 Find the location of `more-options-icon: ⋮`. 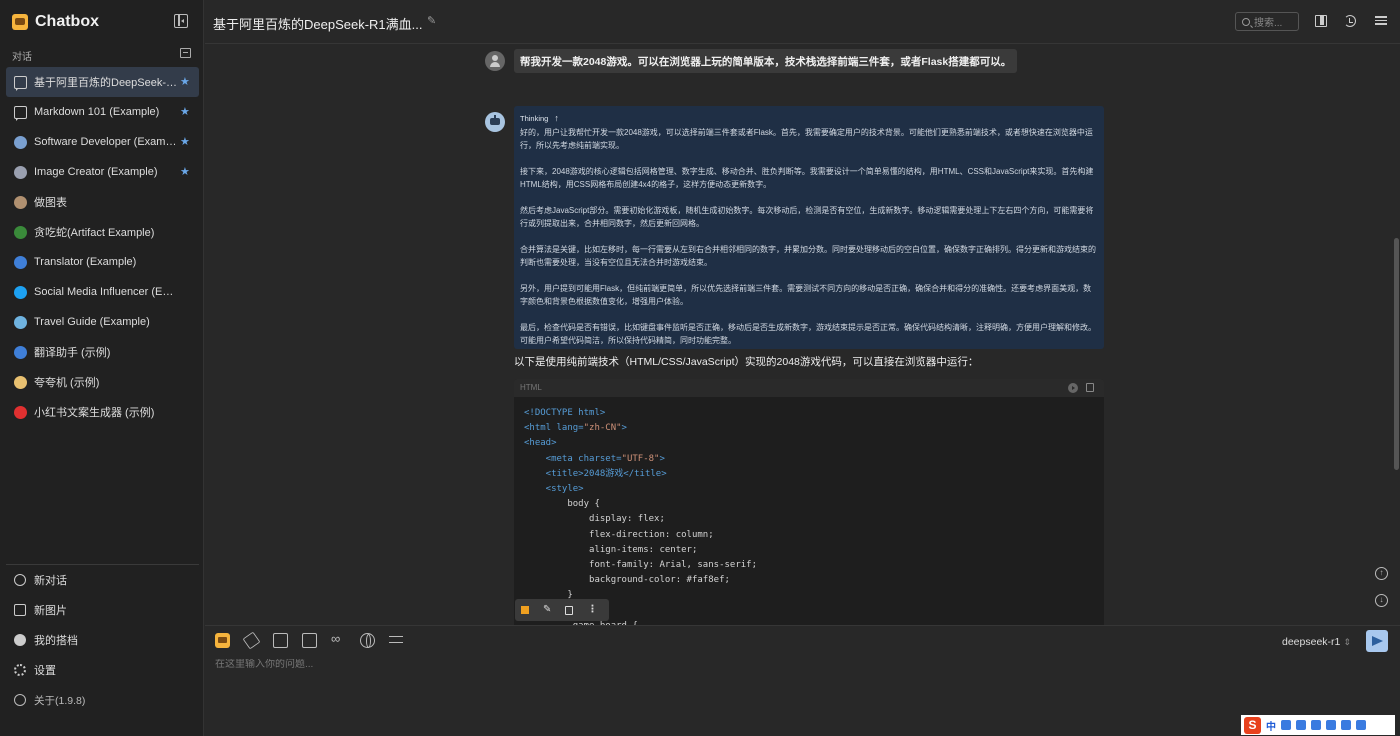

more-options-icon: ⋮ is located at coordinates (592, 610).